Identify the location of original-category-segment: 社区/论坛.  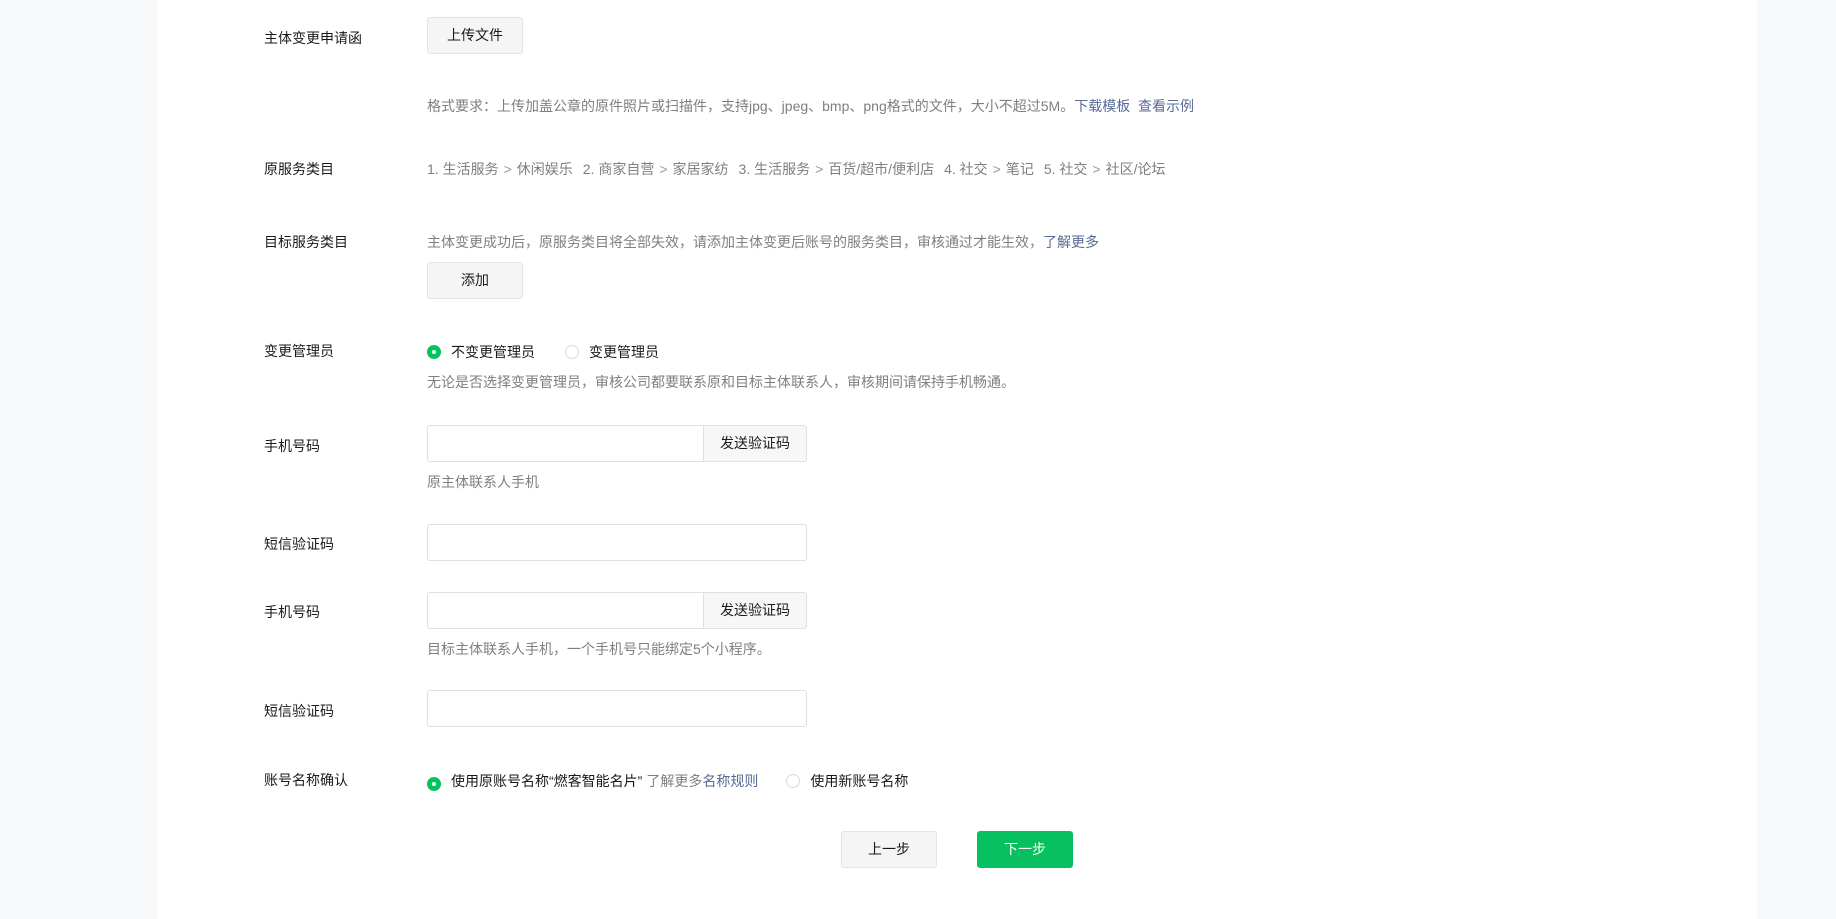
(1135, 169).